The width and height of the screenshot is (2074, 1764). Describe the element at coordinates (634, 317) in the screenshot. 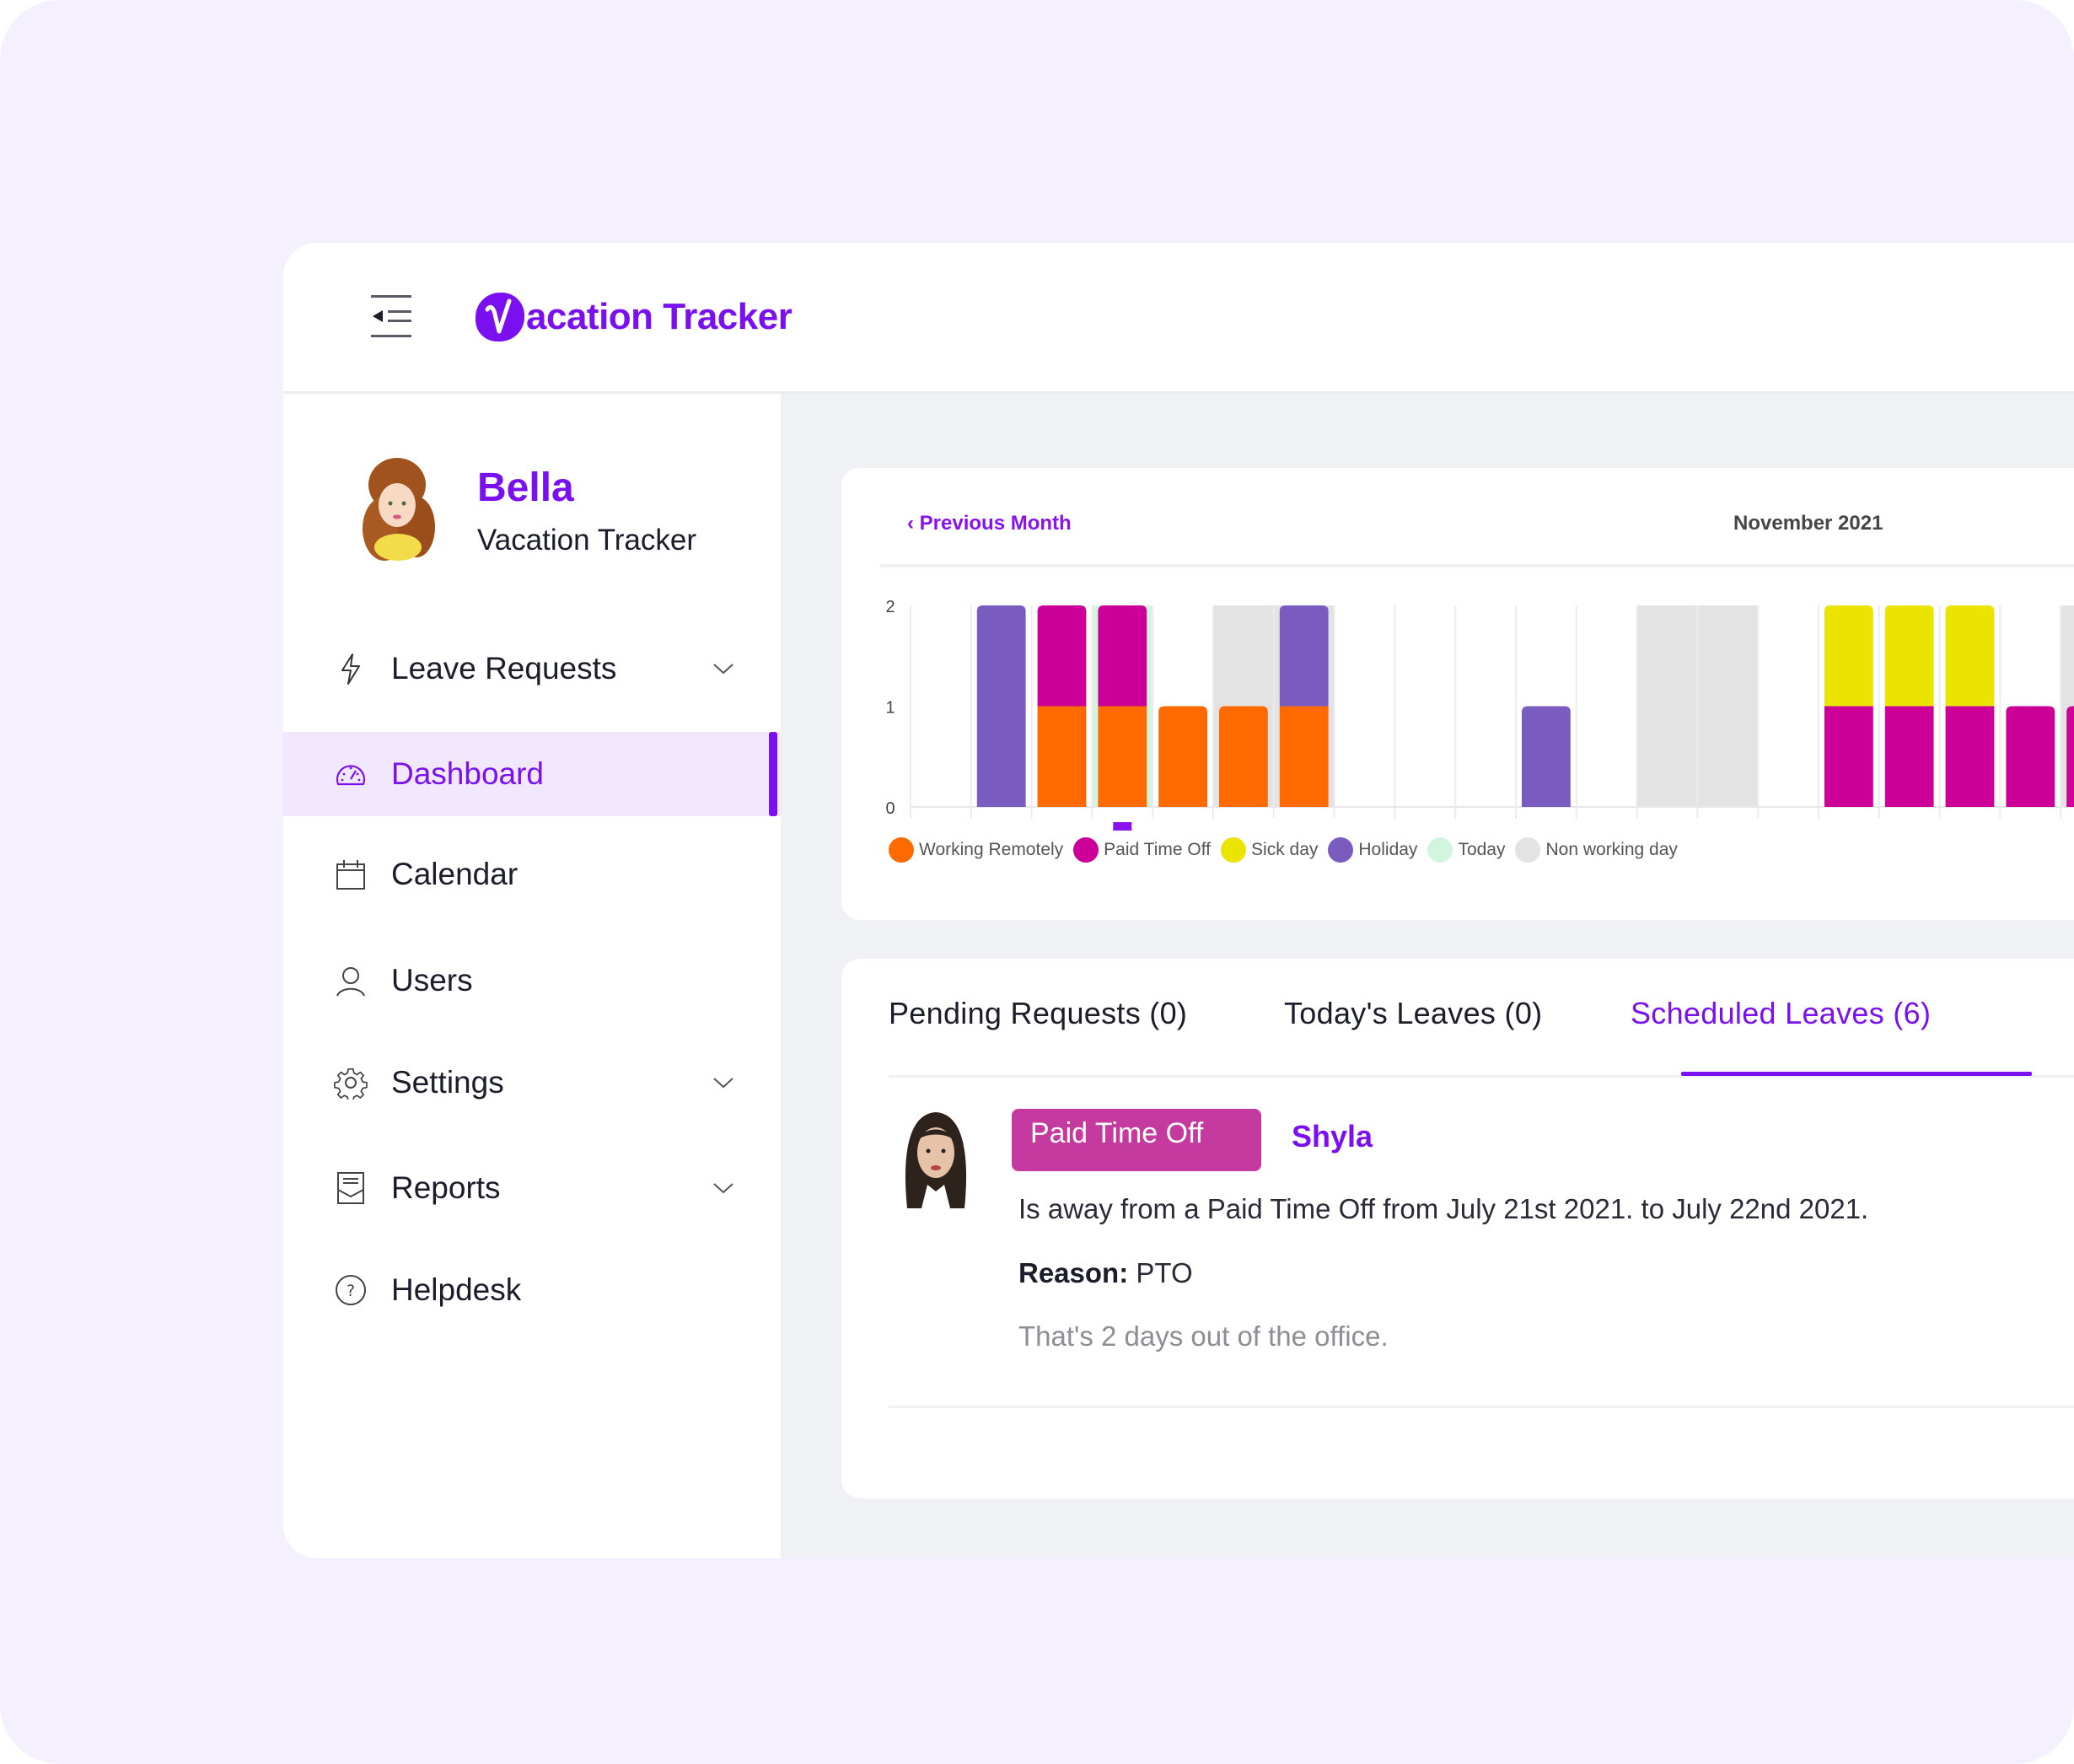

I see `app-logo: acation Tracker` at that location.